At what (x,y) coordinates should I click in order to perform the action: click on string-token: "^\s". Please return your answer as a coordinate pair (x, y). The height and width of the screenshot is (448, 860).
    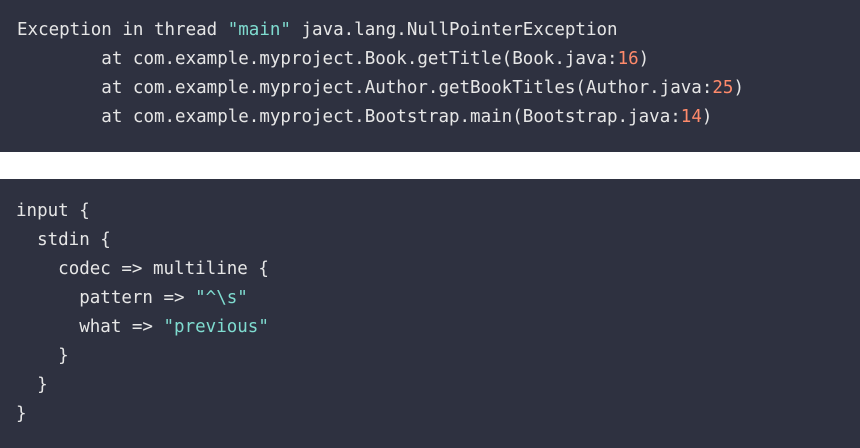
    Looking at the image, I should click on (221, 298).